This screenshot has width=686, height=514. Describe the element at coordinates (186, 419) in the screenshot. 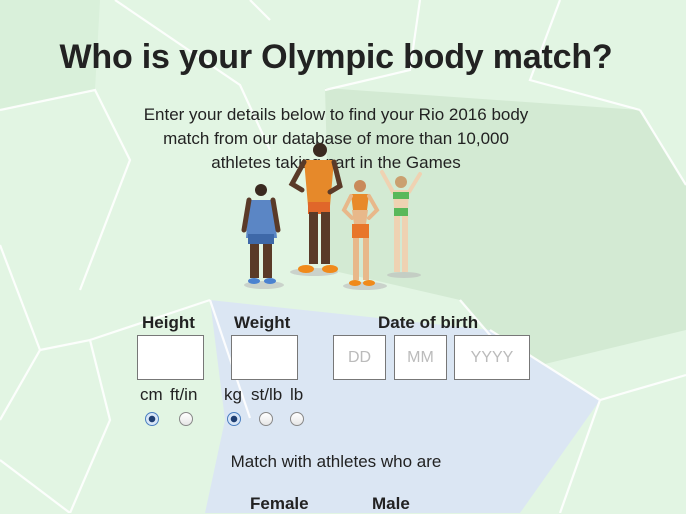

I see `height-unit-ftin-radio` at that location.